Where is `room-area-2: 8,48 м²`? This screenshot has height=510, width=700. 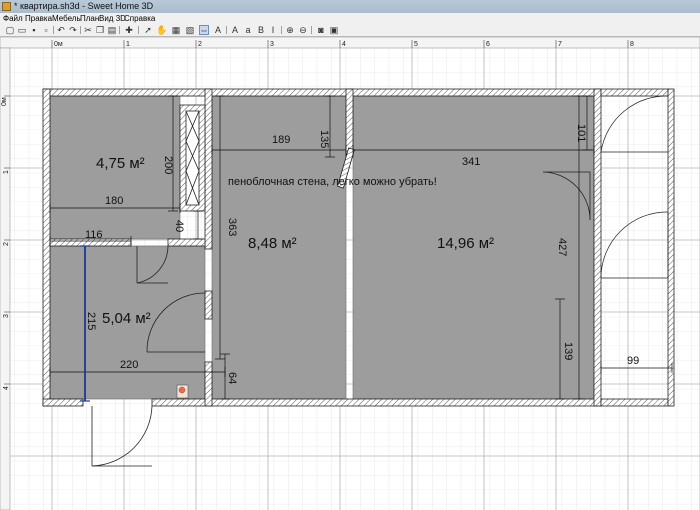 room-area-2: 8,48 м² is located at coordinates (272, 243).